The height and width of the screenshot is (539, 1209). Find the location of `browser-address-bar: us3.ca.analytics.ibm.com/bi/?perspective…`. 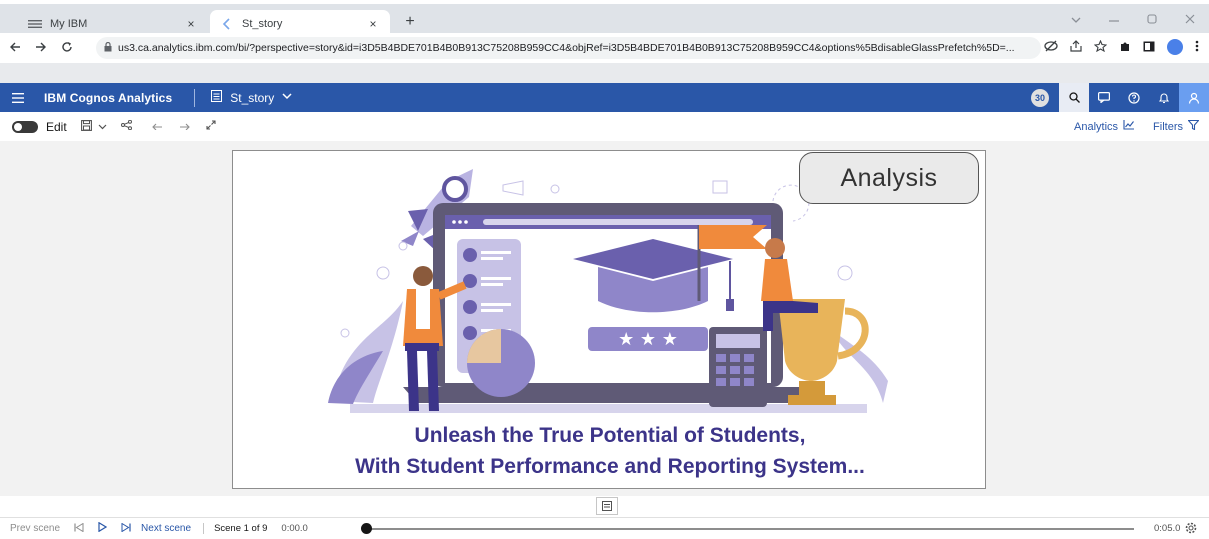

browser-address-bar: us3.ca.analytics.ibm.com/bi/?perspective… is located at coordinates (604, 48).